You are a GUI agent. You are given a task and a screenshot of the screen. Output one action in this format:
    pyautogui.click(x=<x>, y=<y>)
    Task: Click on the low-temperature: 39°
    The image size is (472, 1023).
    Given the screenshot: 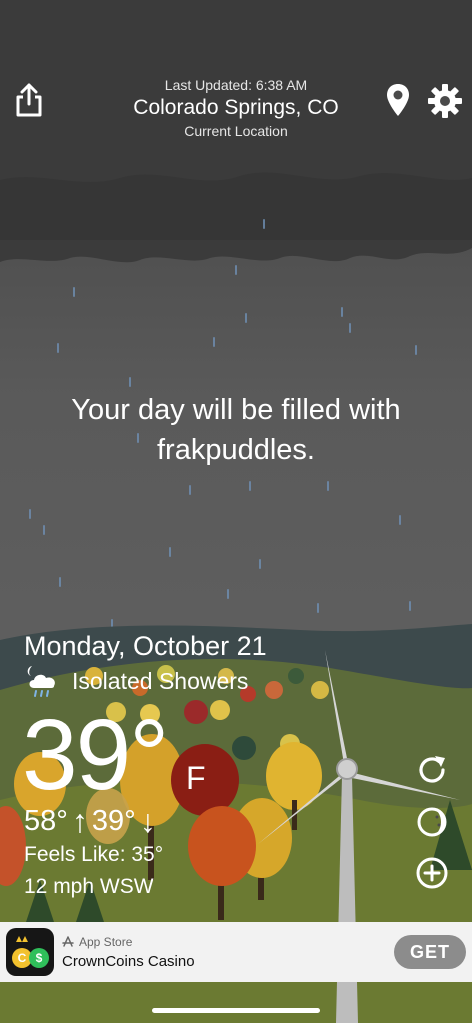 What is the action you would take?
    pyautogui.click(x=113, y=821)
    